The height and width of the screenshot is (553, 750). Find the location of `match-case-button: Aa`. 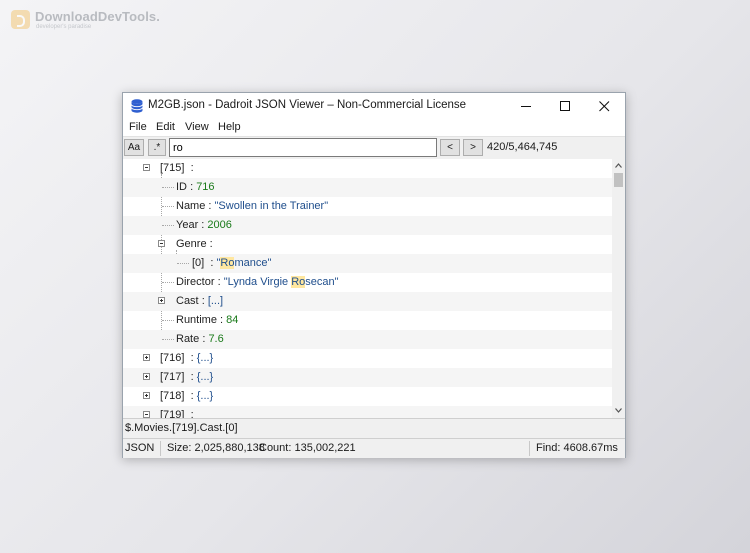

match-case-button: Aa is located at coordinates (134, 147).